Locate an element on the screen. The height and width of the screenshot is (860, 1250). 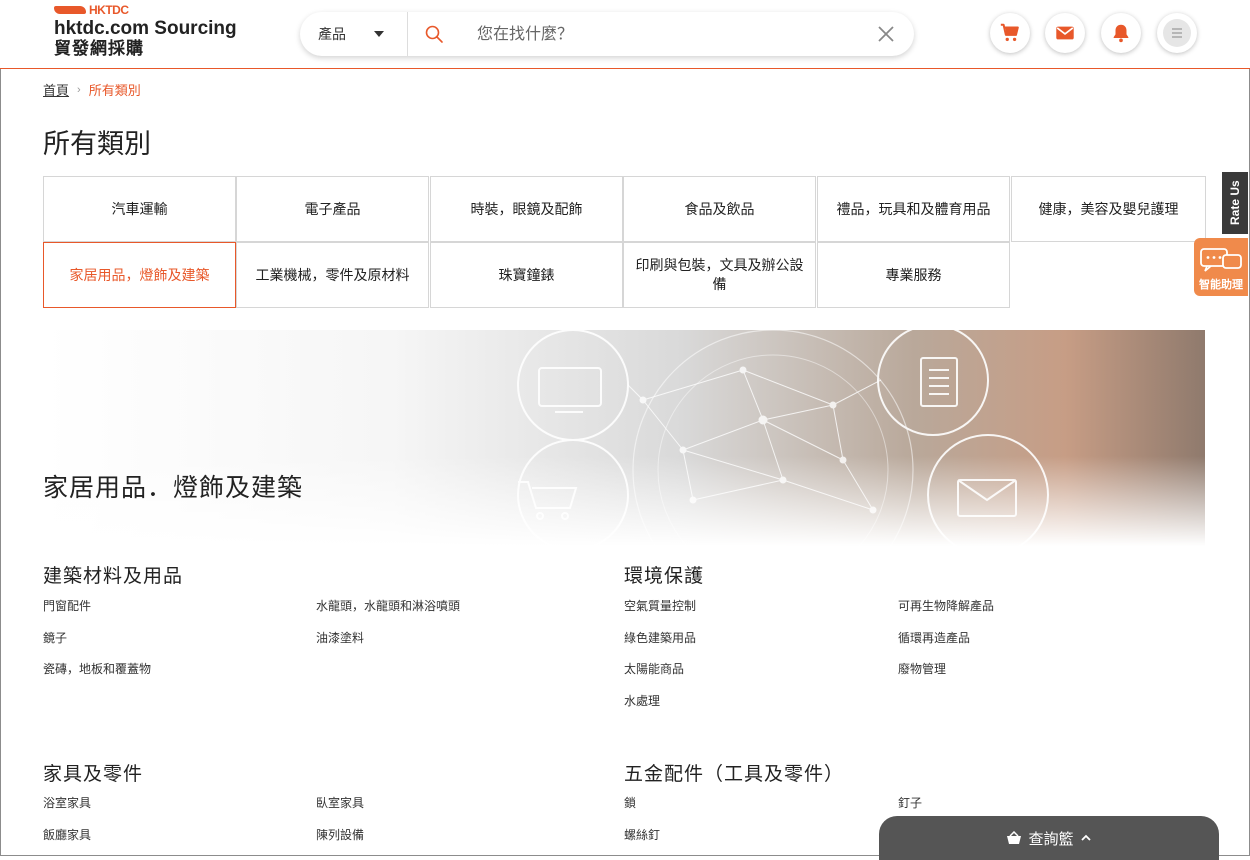
subcategory-link: 瓷磚，地板和覆蓋物 is located at coordinates (97, 668).